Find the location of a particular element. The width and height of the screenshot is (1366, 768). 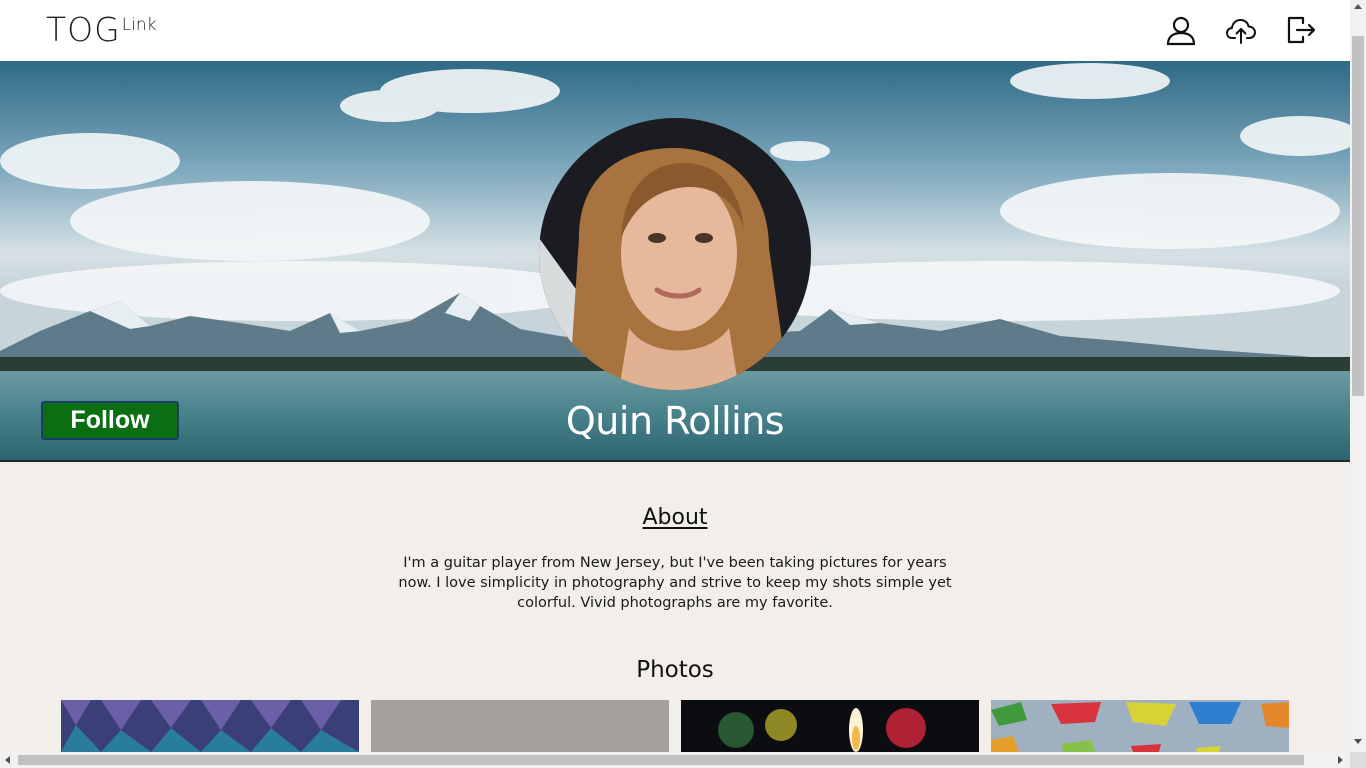

about-heading: About is located at coordinates (675, 517).